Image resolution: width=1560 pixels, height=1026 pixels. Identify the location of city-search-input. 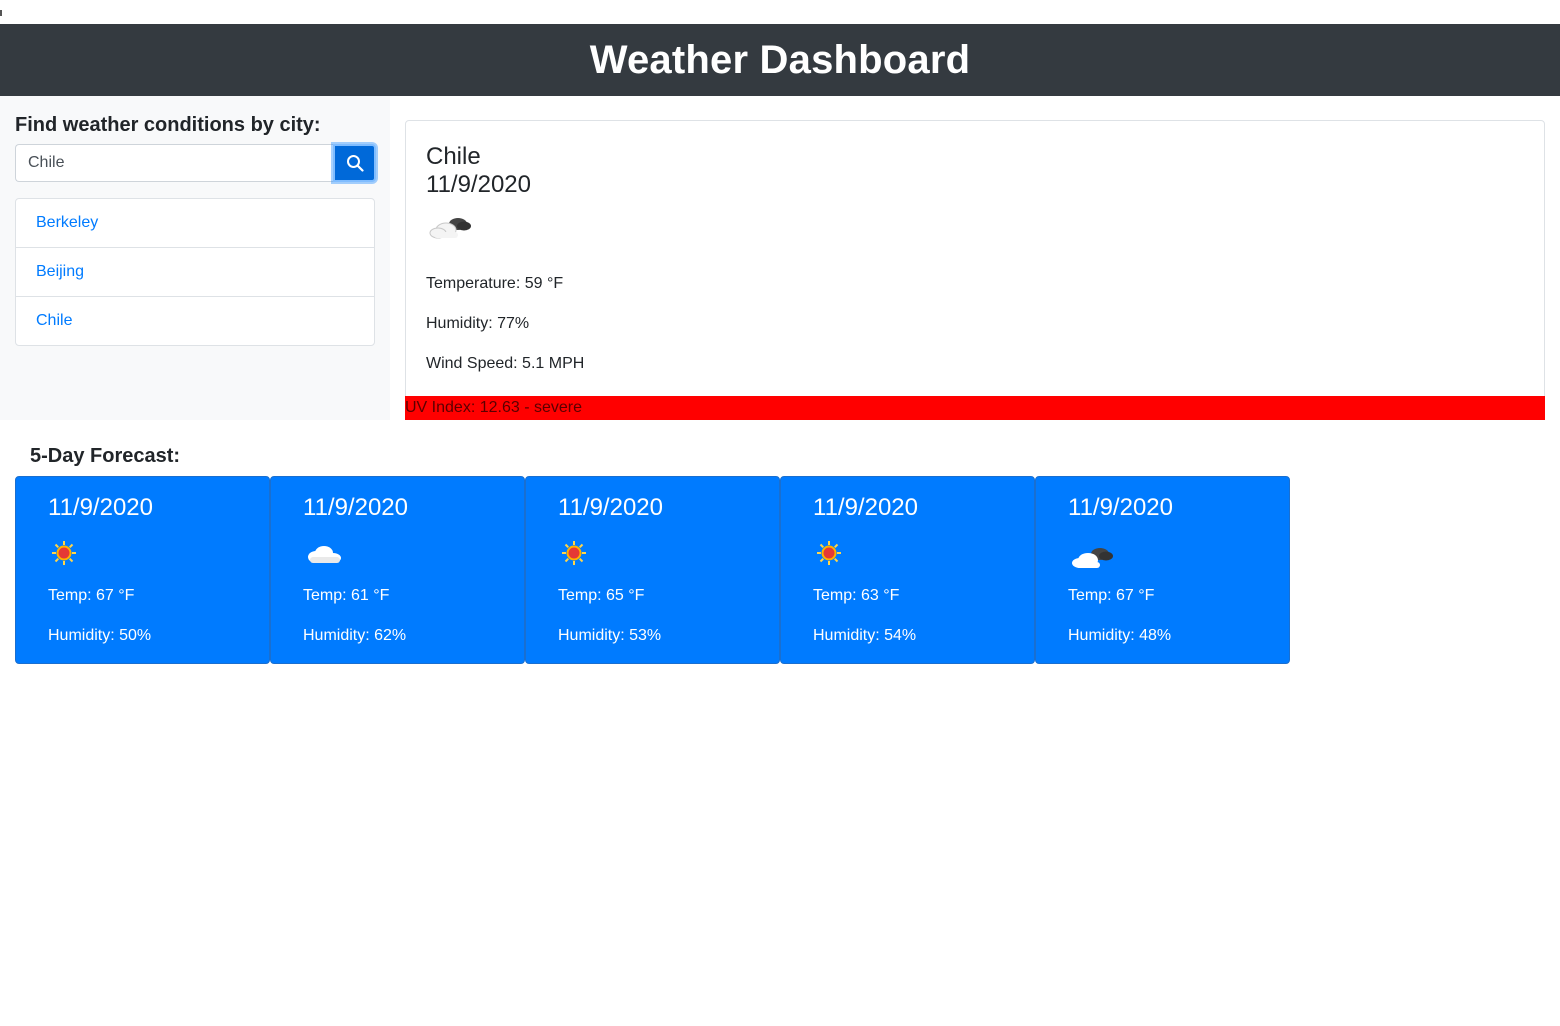
(174, 163).